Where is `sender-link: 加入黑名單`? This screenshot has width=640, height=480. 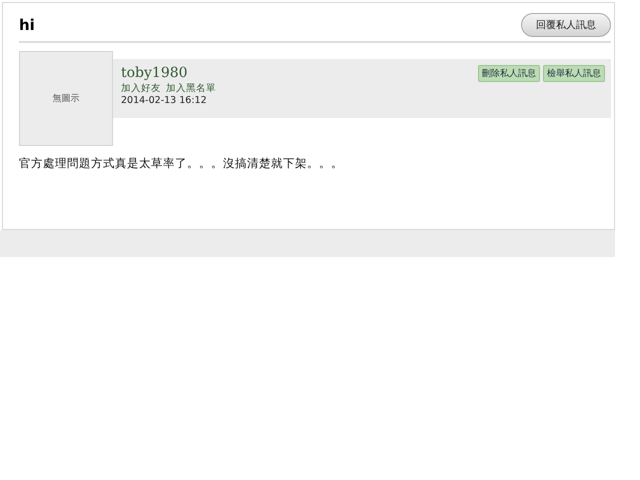 sender-link: 加入黑名單 is located at coordinates (191, 88).